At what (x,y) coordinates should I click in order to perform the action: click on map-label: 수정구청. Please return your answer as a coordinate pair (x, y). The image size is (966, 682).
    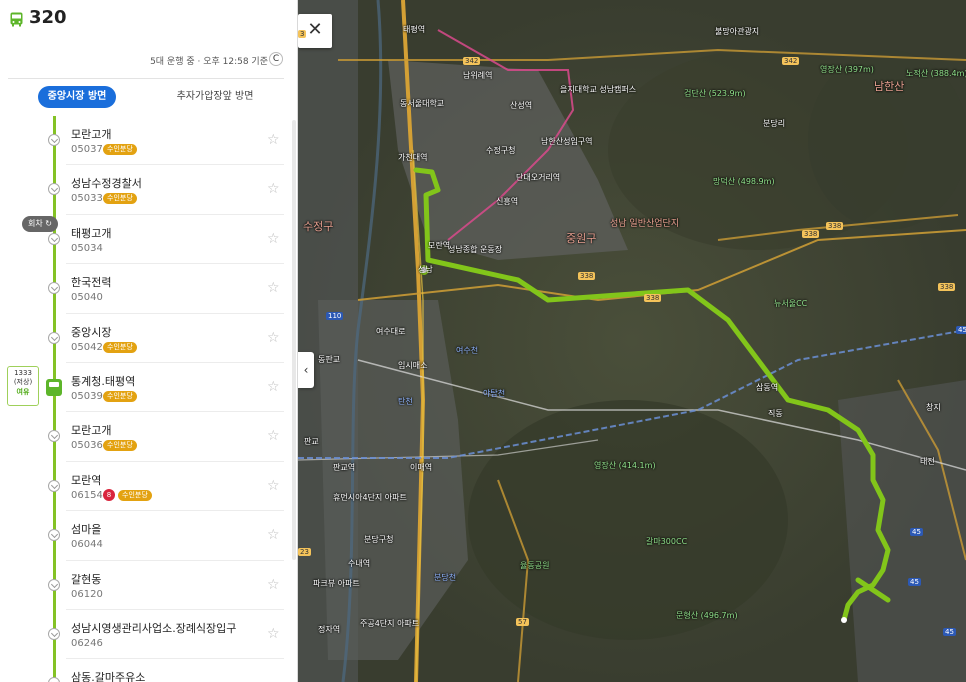
    Looking at the image, I should click on (501, 150).